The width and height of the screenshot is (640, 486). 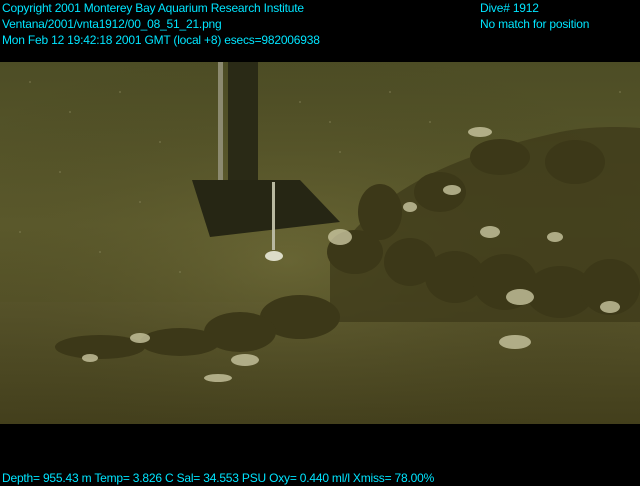 I want to click on file-path-text: Ventana/2001/vnta1912/00_08_51_21.png, so click(x=112, y=24).